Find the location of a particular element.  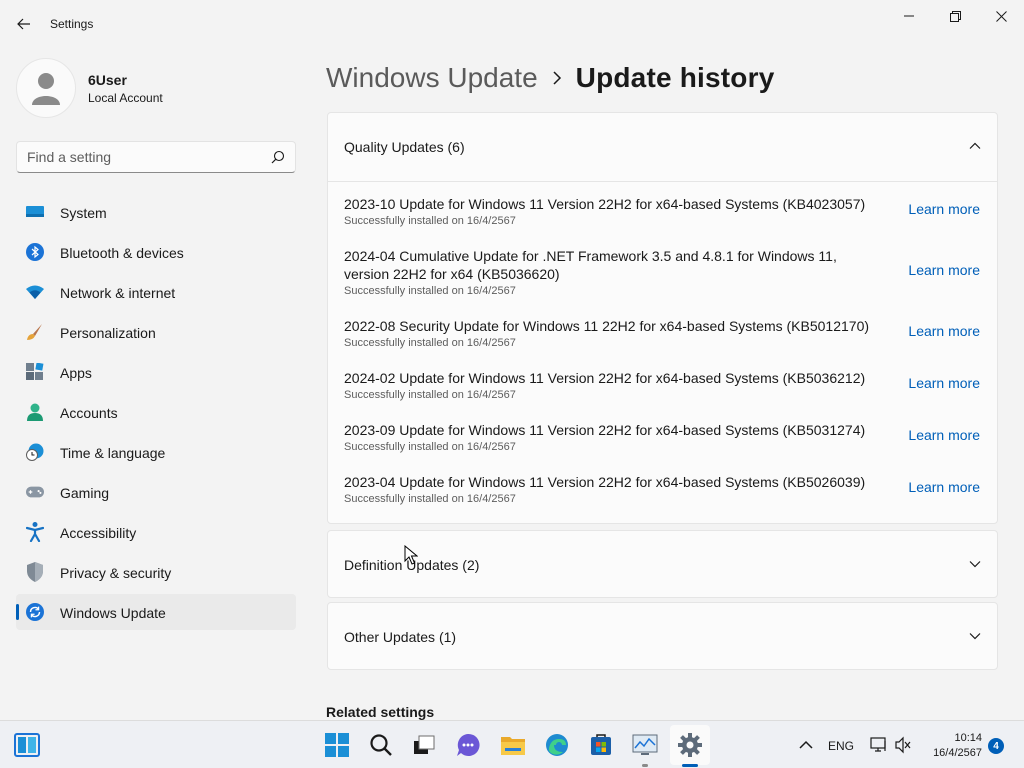

search-input is located at coordinates (147, 157).